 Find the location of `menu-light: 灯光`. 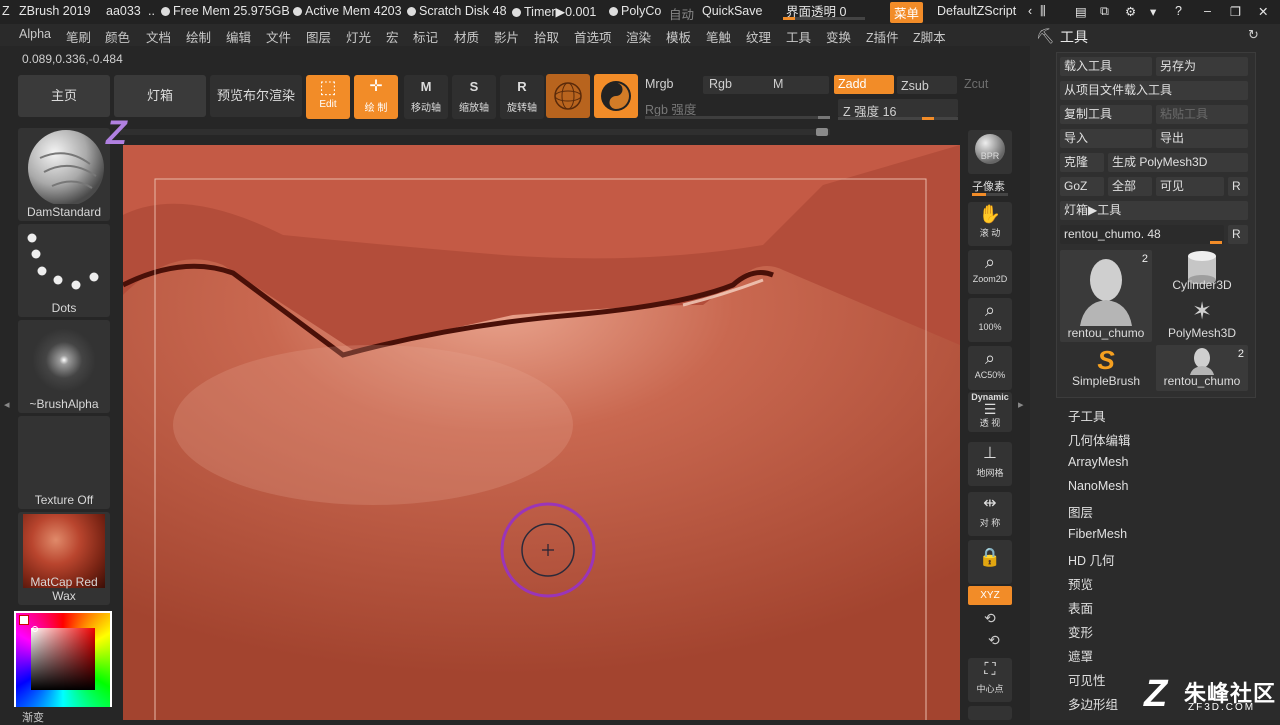

menu-light: 灯光 is located at coordinates (358, 36).